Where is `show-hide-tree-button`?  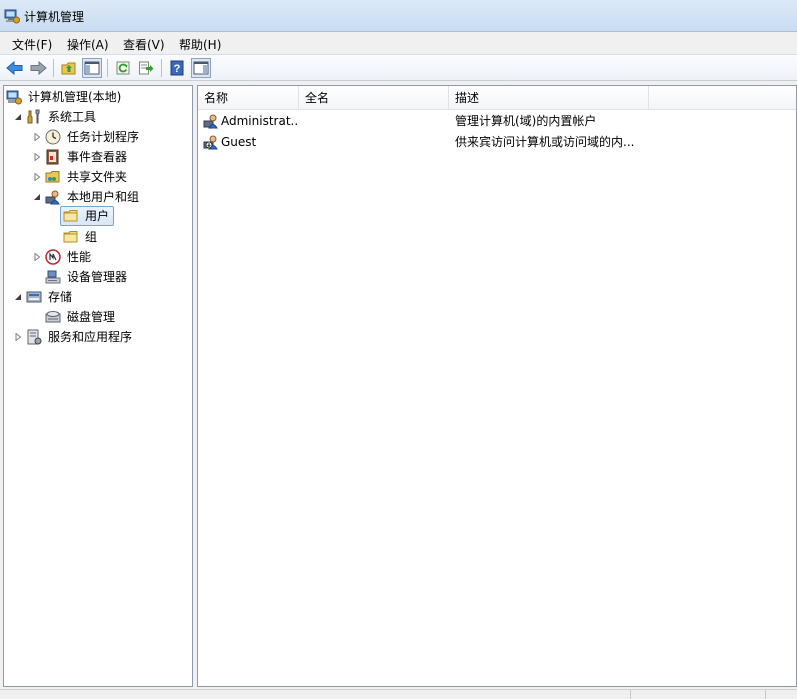 show-hide-tree-button is located at coordinates (92, 68).